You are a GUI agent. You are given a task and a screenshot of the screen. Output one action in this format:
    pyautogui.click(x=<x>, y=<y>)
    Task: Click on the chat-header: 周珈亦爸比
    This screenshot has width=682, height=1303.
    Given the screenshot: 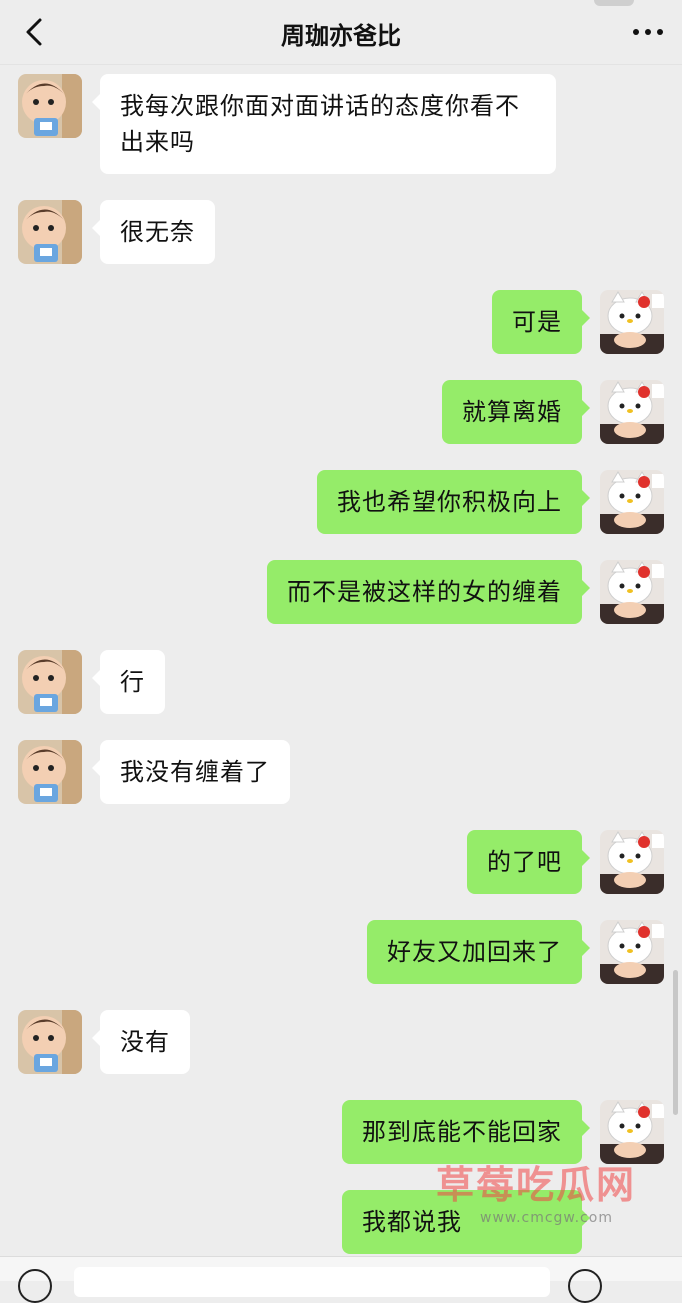 What is the action you would take?
    pyautogui.click(x=341, y=32)
    